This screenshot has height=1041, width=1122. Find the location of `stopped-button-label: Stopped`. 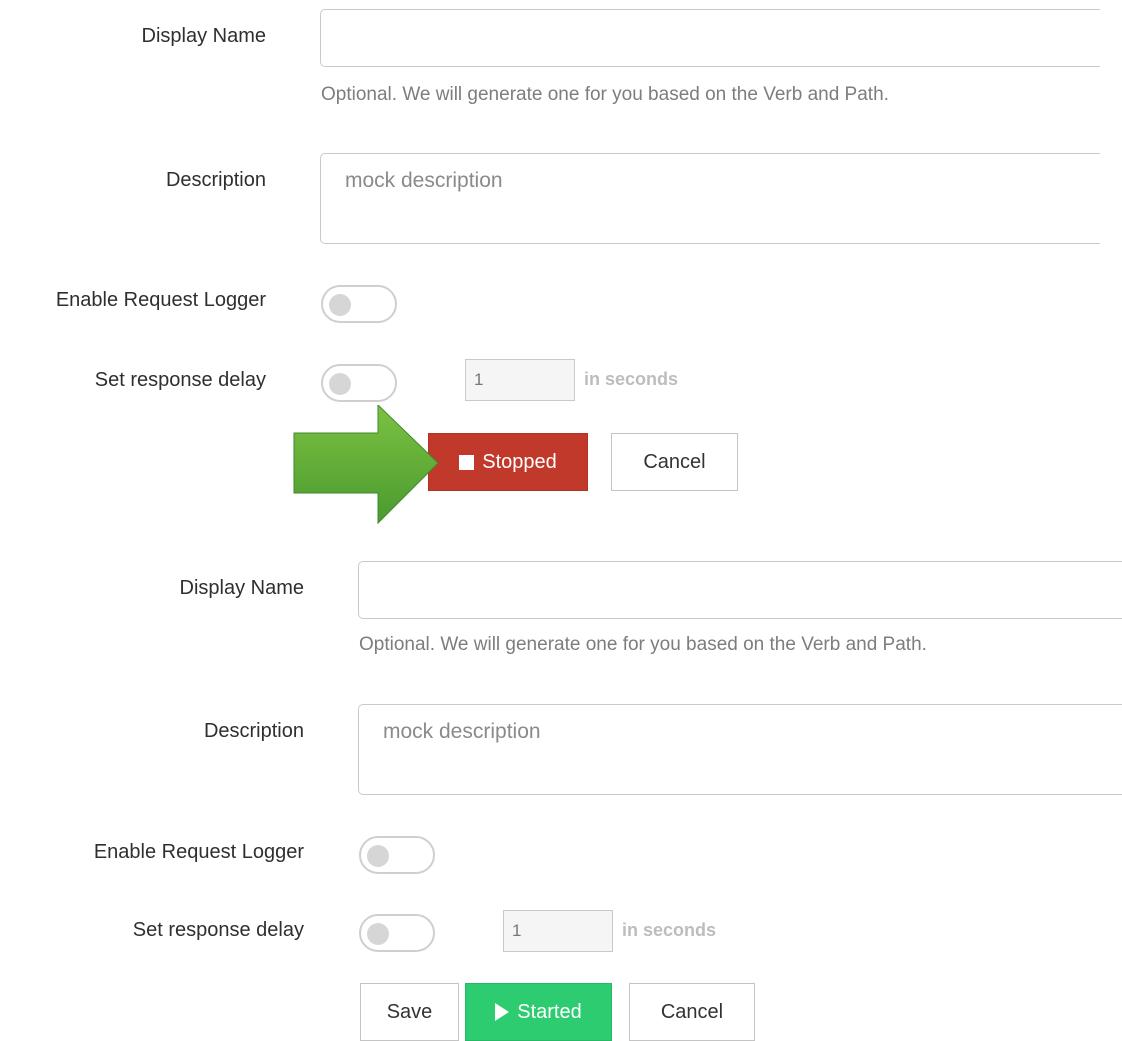

stopped-button-label: Stopped is located at coordinates (519, 461).